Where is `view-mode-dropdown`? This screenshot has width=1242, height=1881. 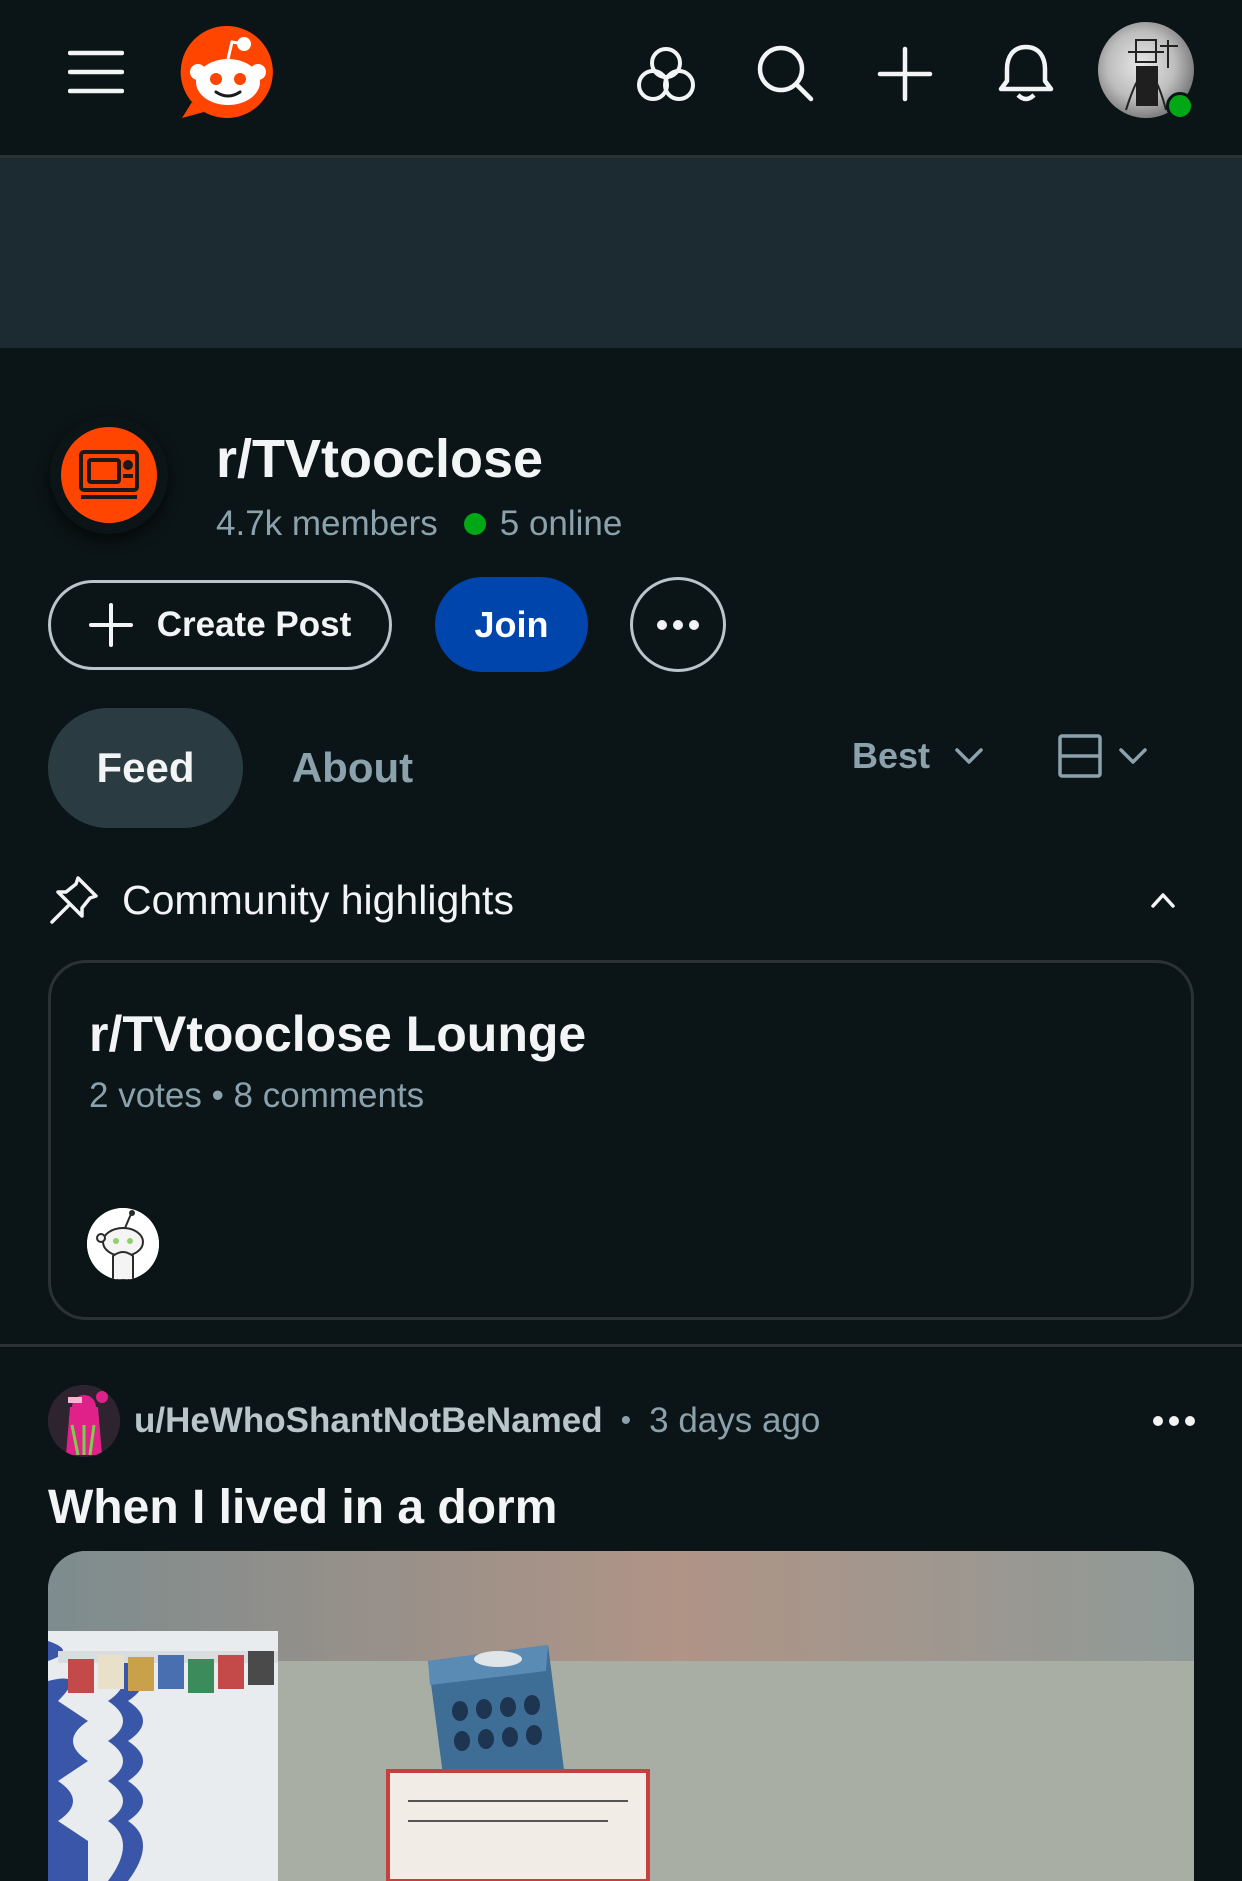
view-mode-dropdown is located at coordinates (1103, 756).